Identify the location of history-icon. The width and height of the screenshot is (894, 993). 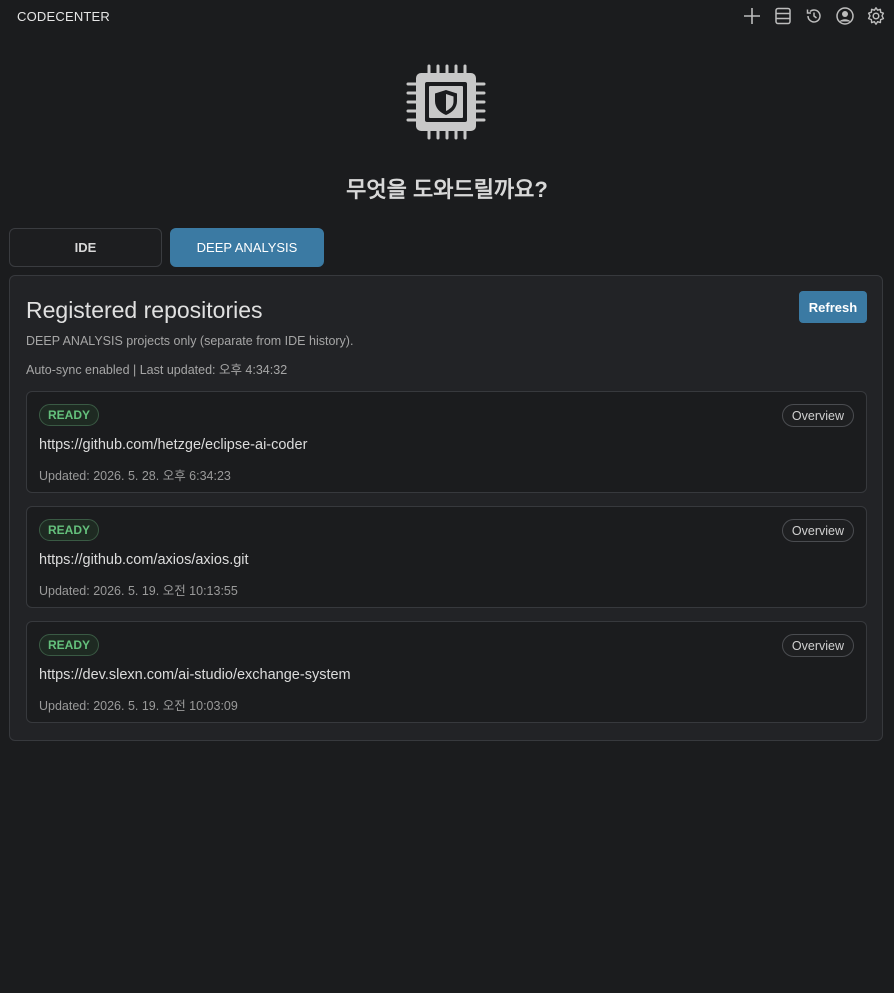
(814, 16).